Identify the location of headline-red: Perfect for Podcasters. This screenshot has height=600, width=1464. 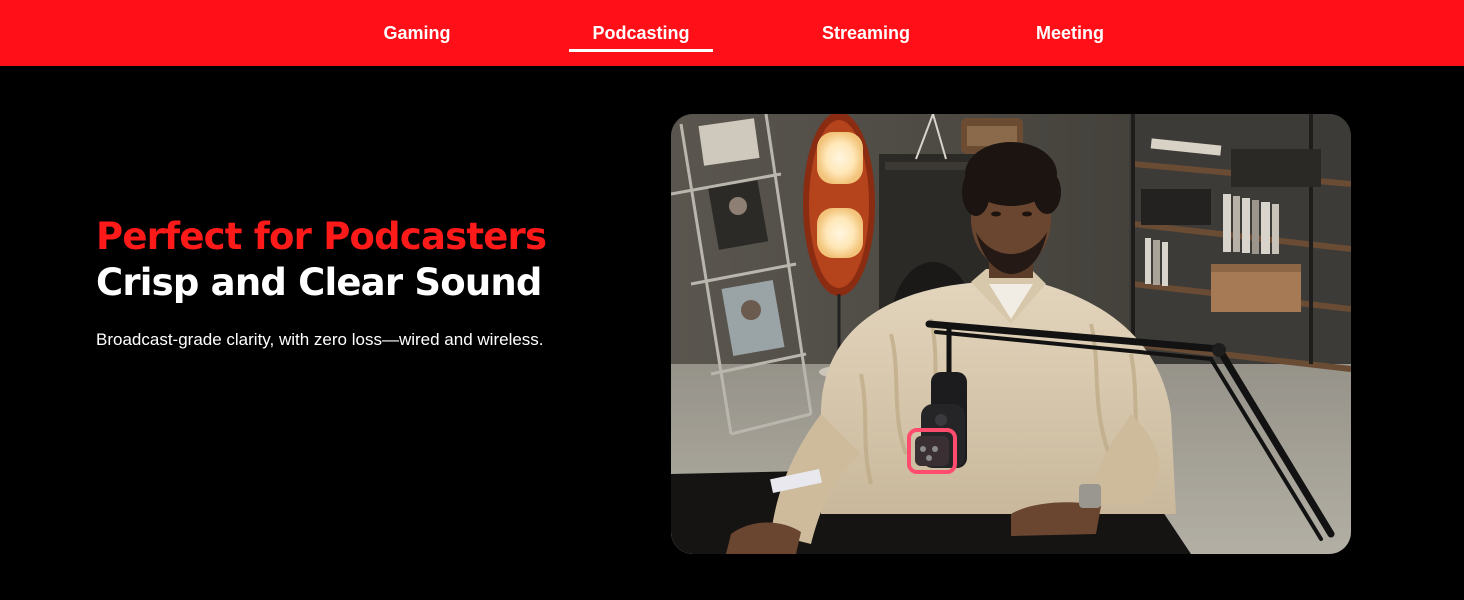
(321, 236).